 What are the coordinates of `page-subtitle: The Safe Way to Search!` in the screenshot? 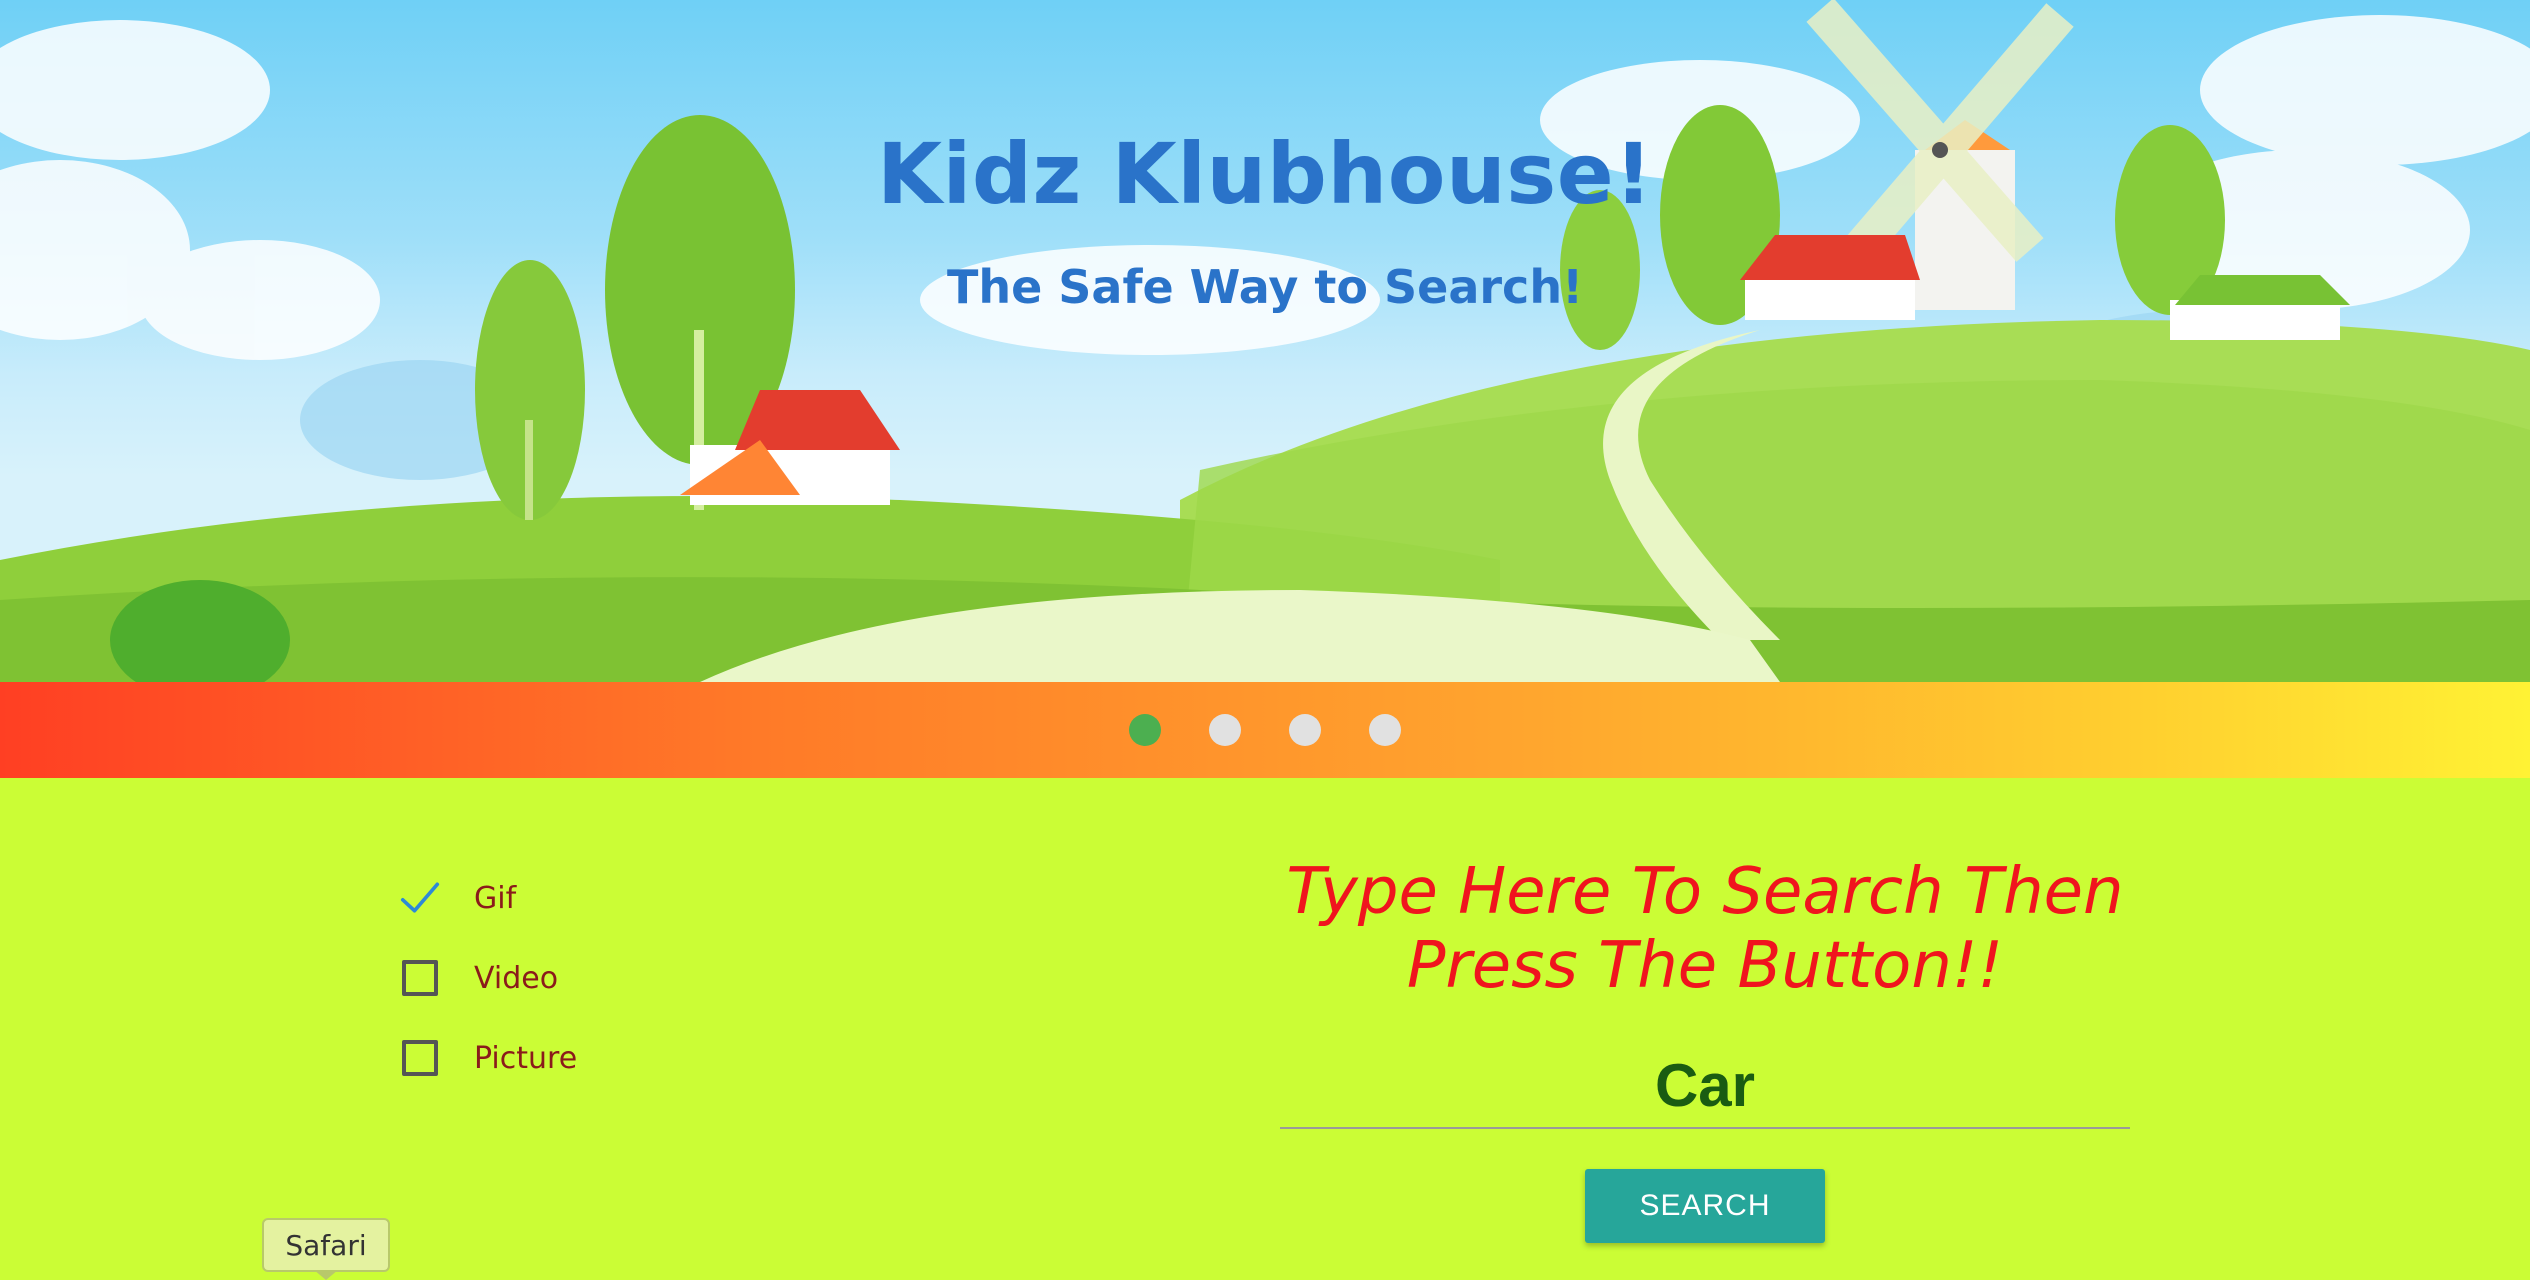 It's located at (1265, 287).